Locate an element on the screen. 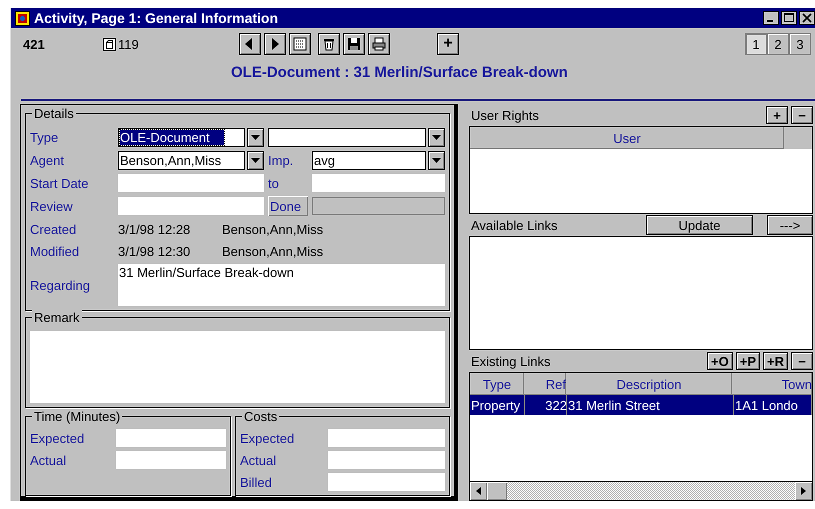 This screenshot has width=815, height=509. group-legend: Costs is located at coordinates (261, 416).